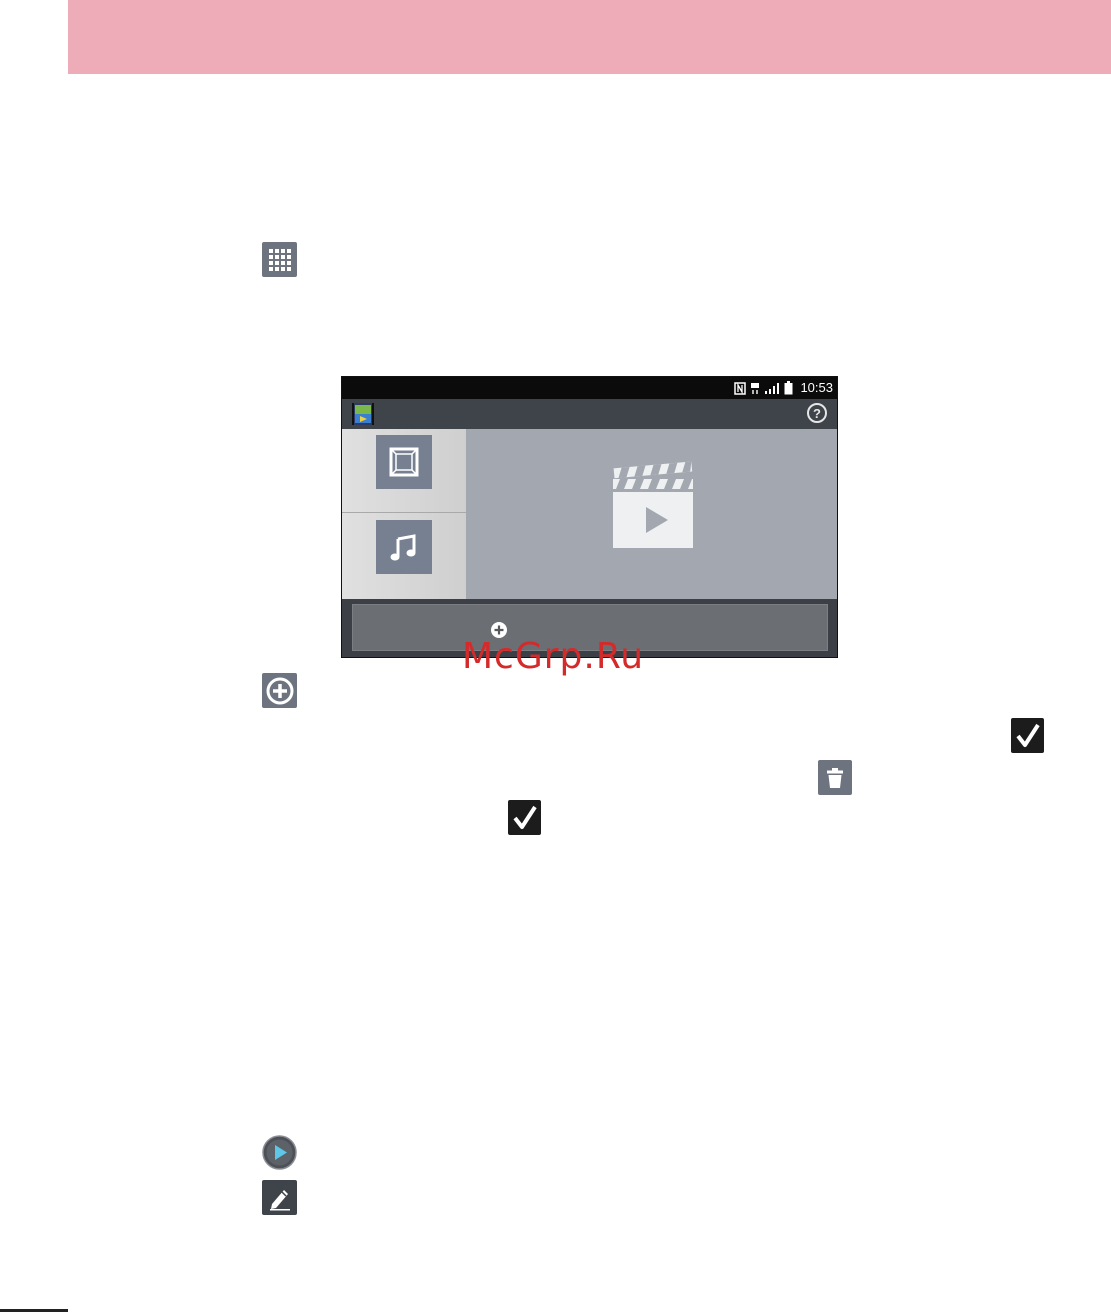  I want to click on watermark: McGrp.Ru, so click(553, 656).